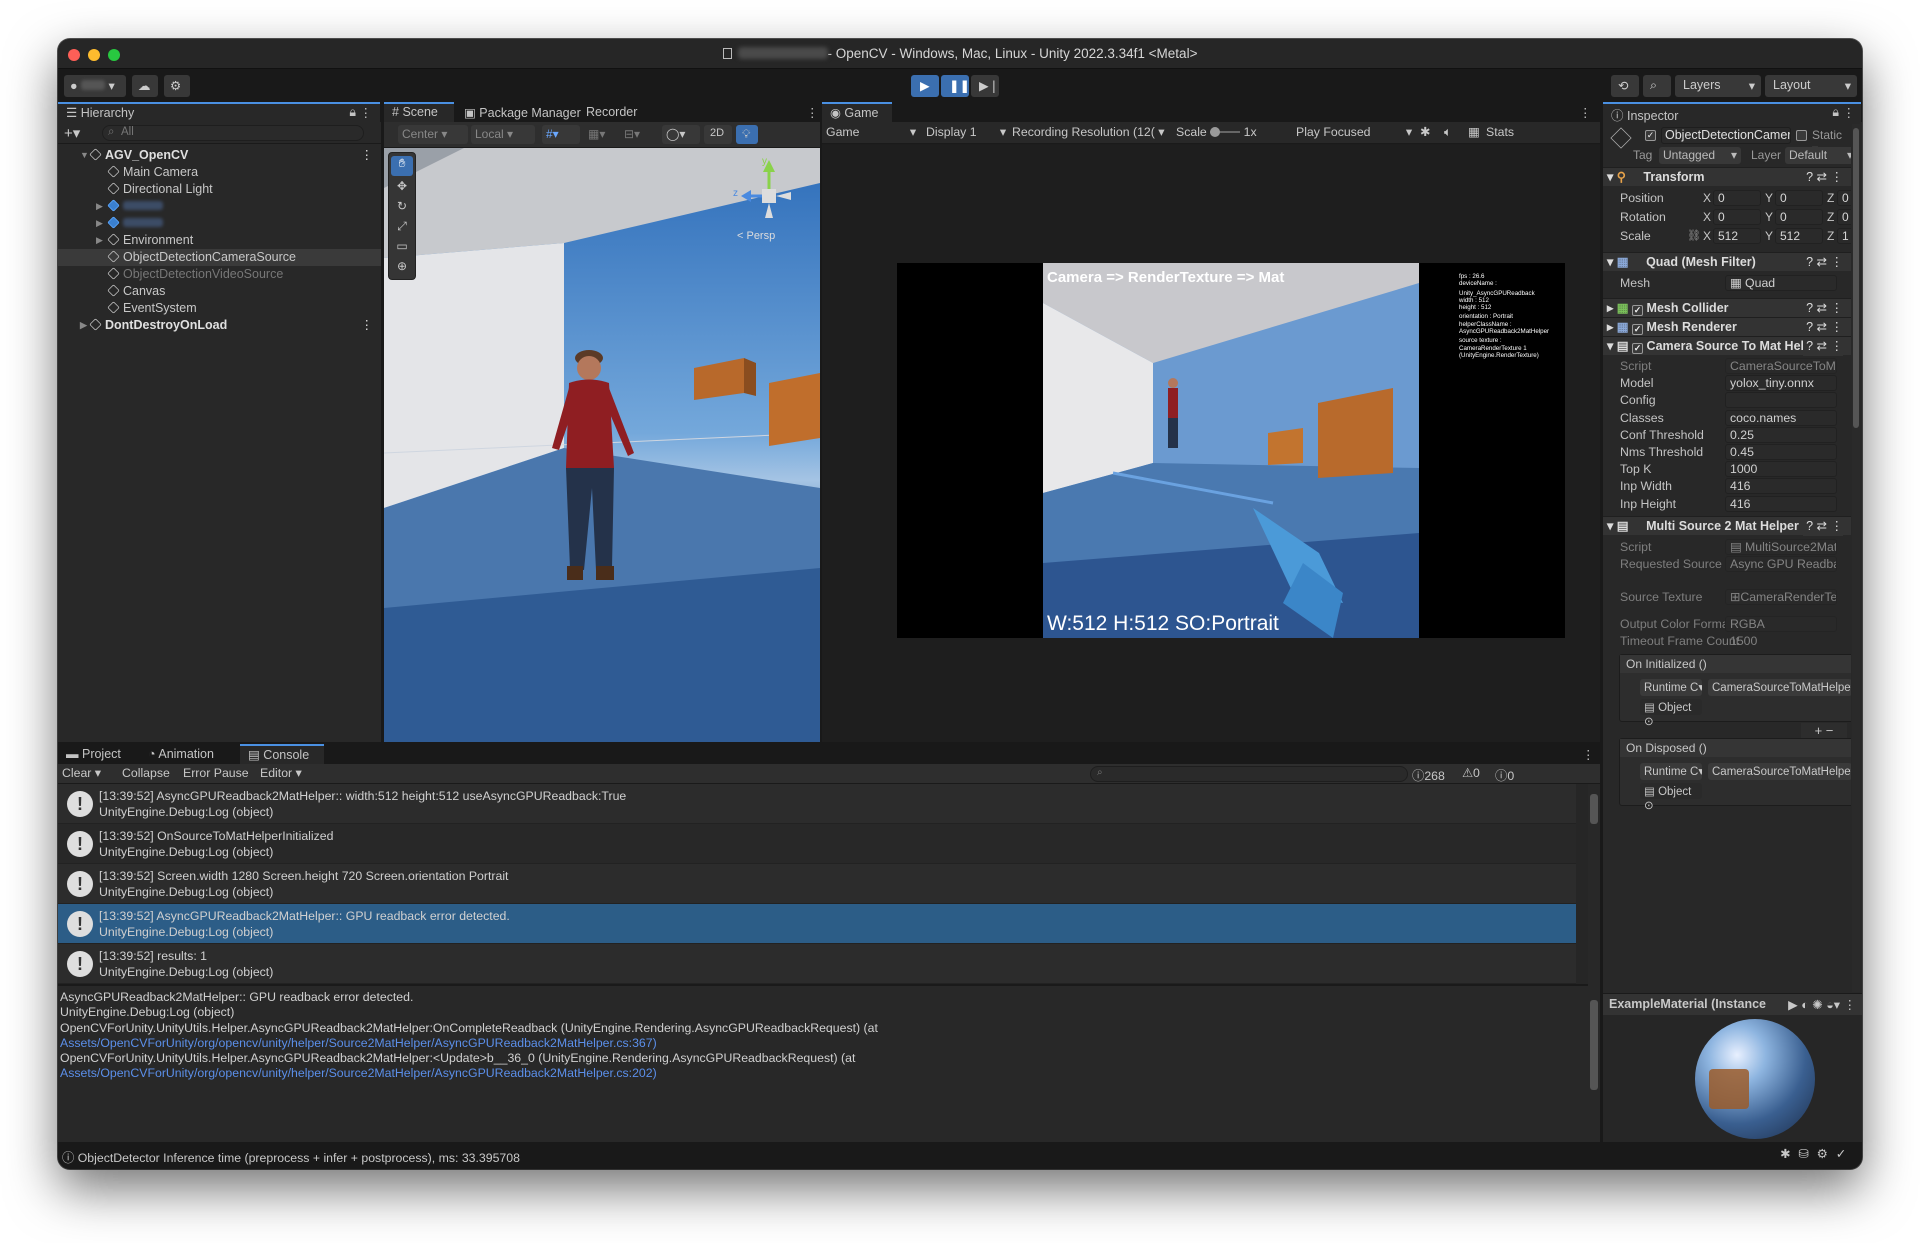 The height and width of the screenshot is (1243, 1920). I want to click on search-icon: ⌕, so click(1657, 86).